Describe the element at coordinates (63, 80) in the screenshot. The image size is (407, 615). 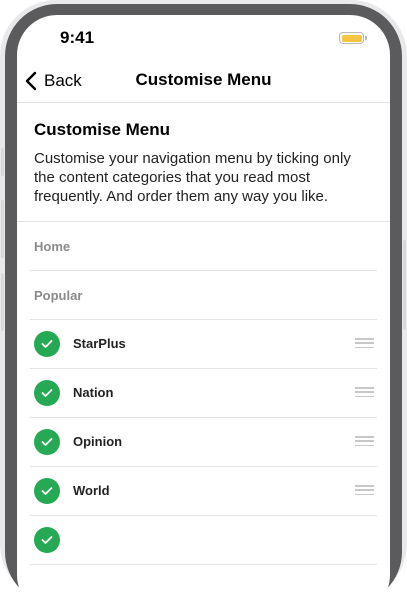
I see `back-label: Back` at that location.